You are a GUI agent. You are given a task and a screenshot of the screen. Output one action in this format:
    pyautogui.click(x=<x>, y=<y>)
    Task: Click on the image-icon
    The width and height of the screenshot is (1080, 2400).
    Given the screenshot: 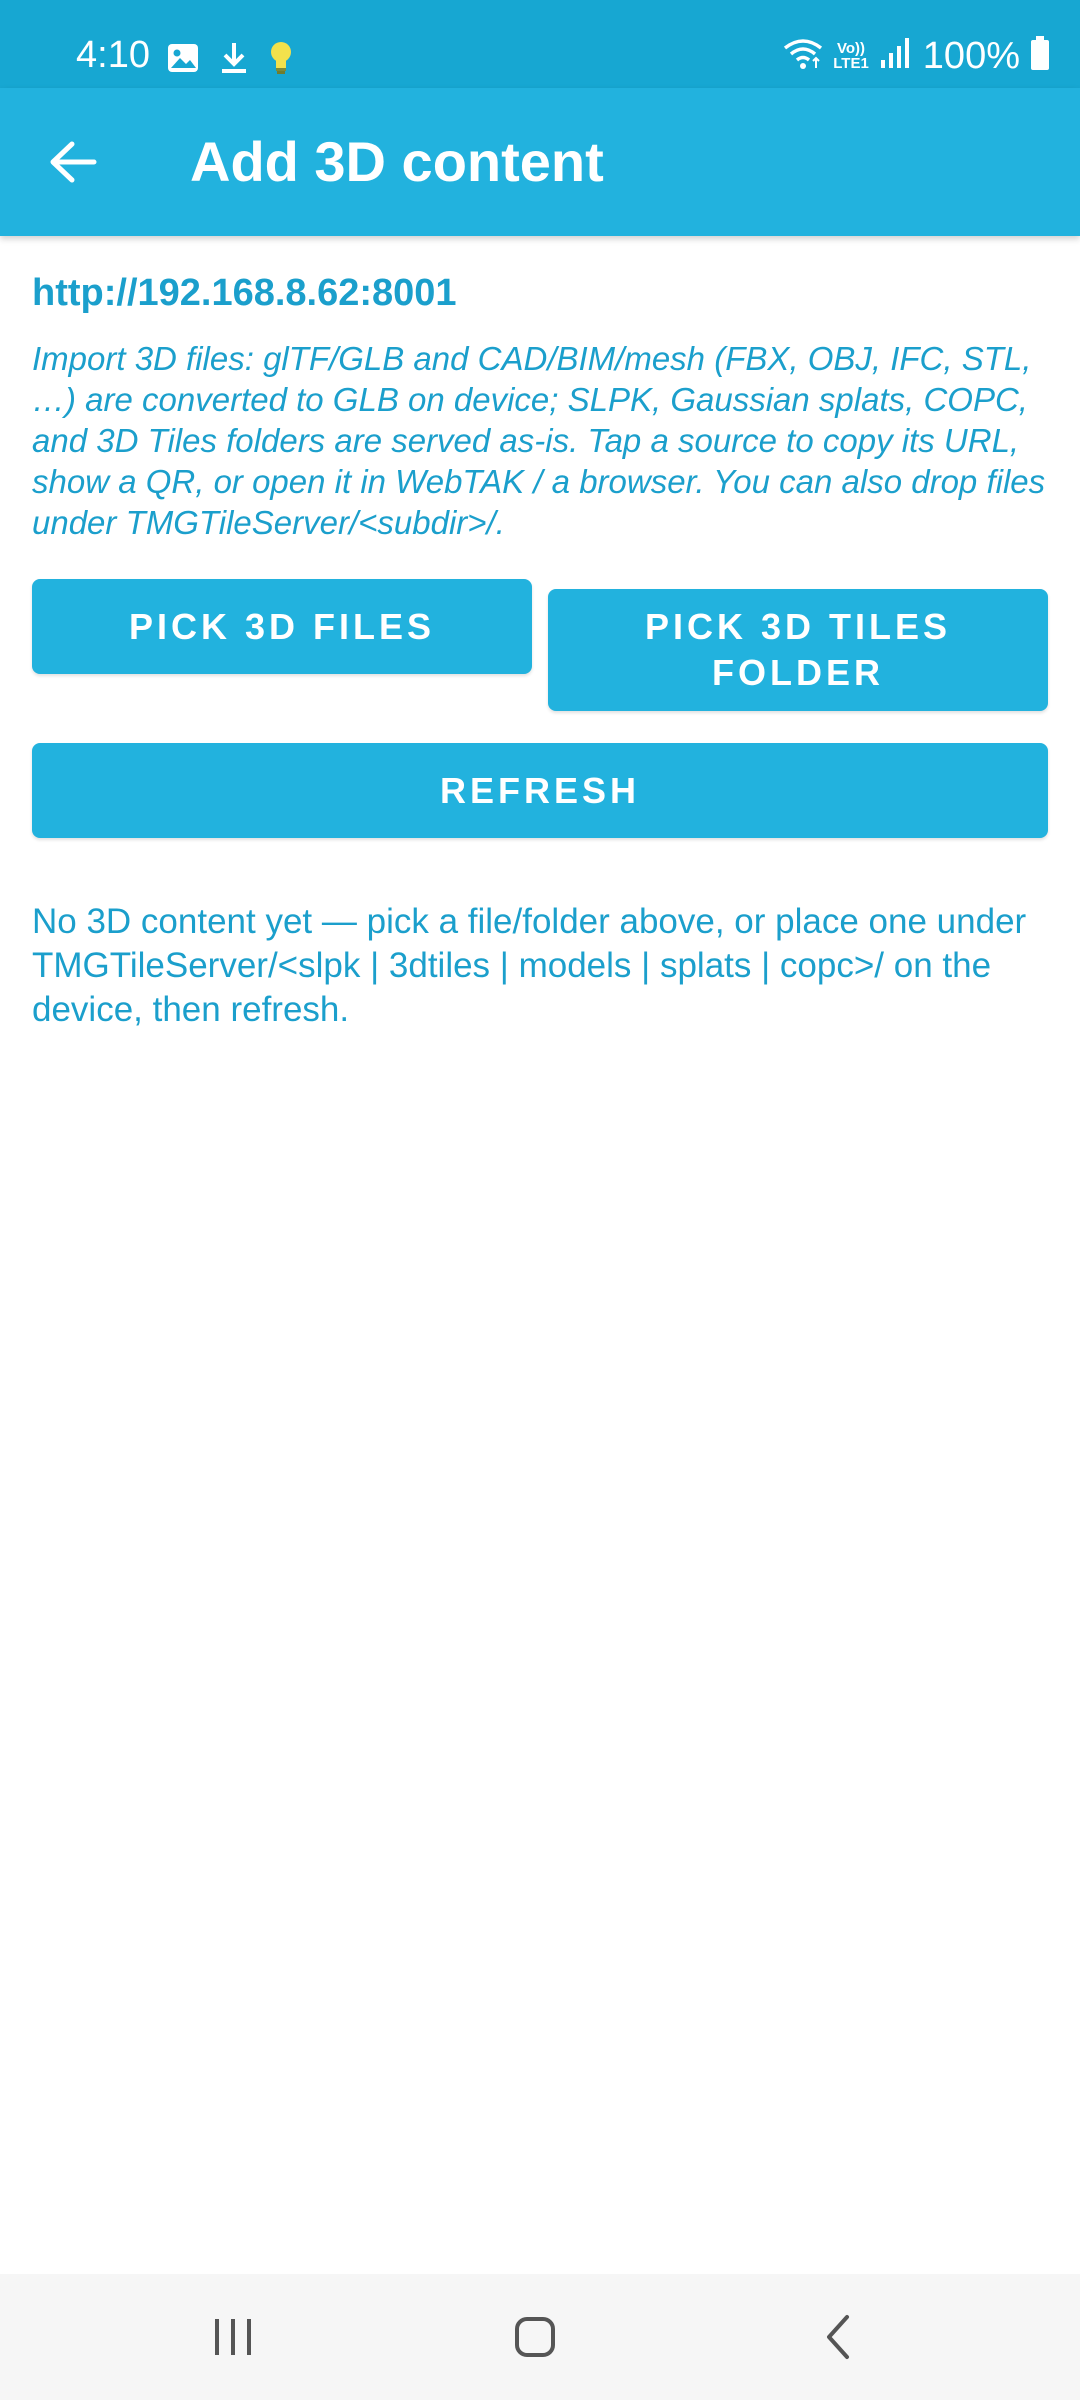 What is the action you would take?
    pyautogui.click(x=183, y=60)
    